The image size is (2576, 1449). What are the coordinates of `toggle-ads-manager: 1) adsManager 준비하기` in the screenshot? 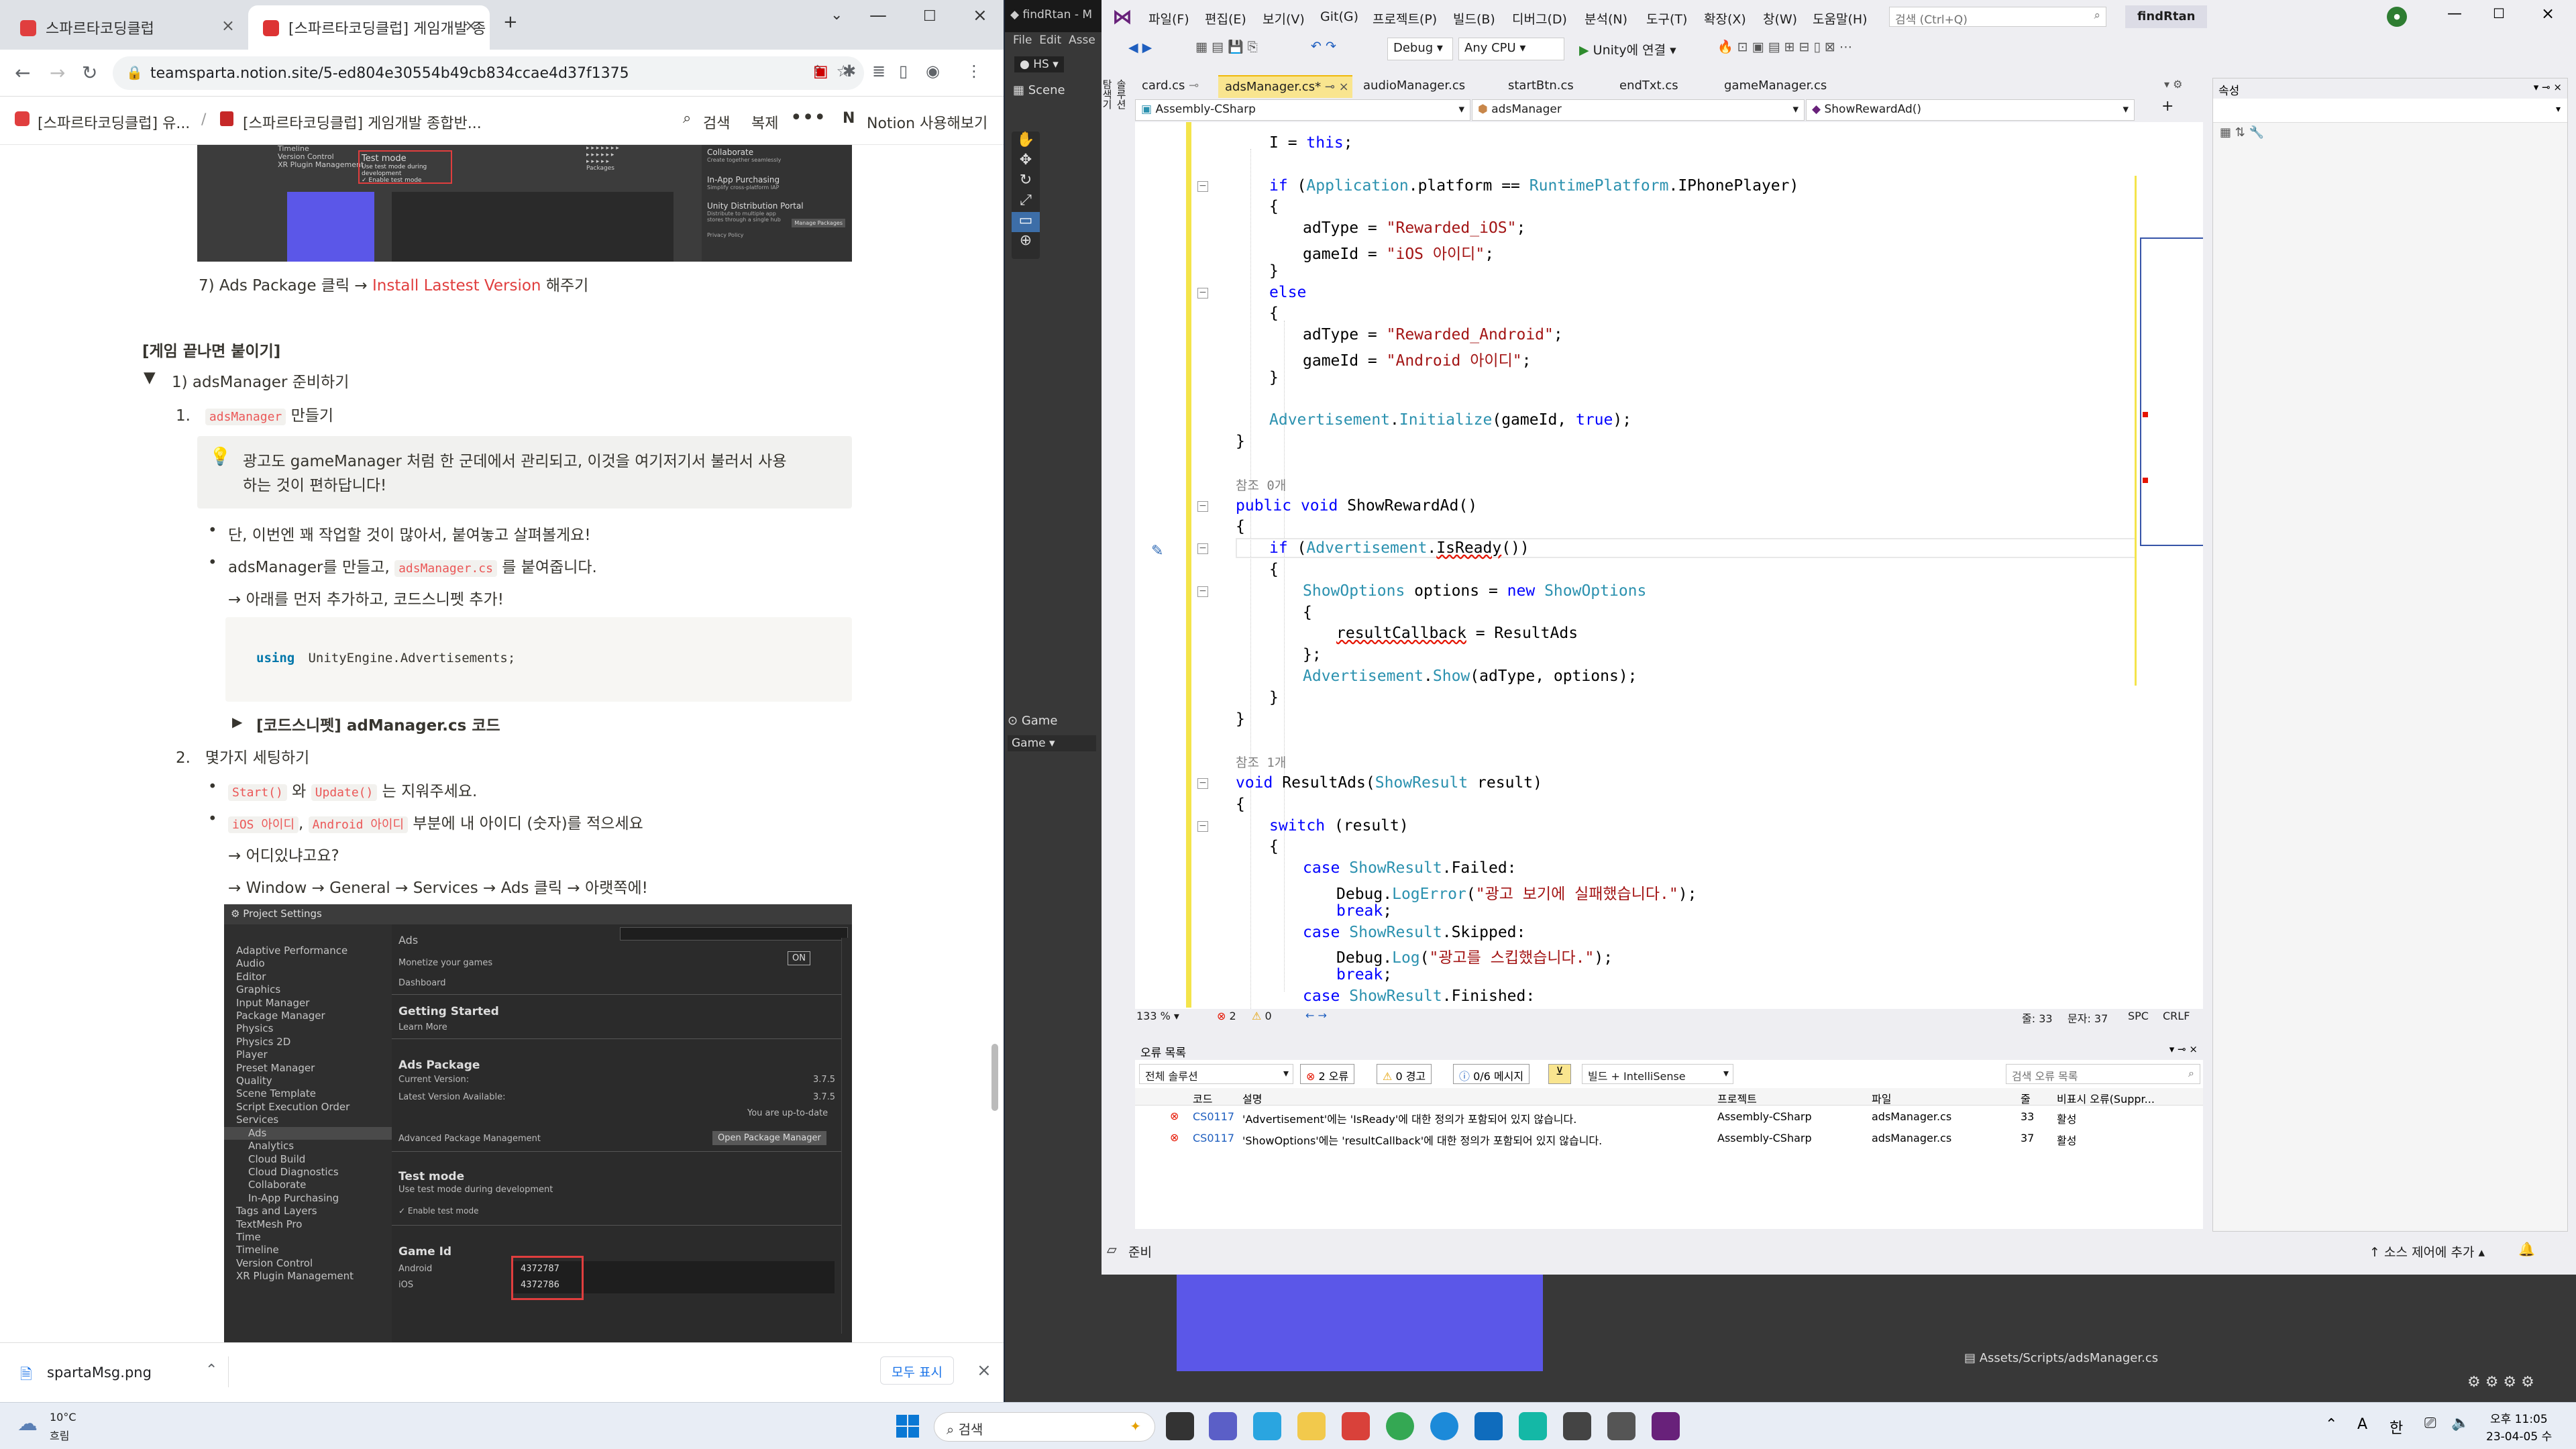 It's located at (260, 380).